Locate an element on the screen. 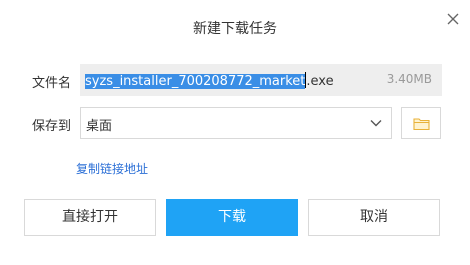  filename-extension: .exe is located at coordinates (320, 81).